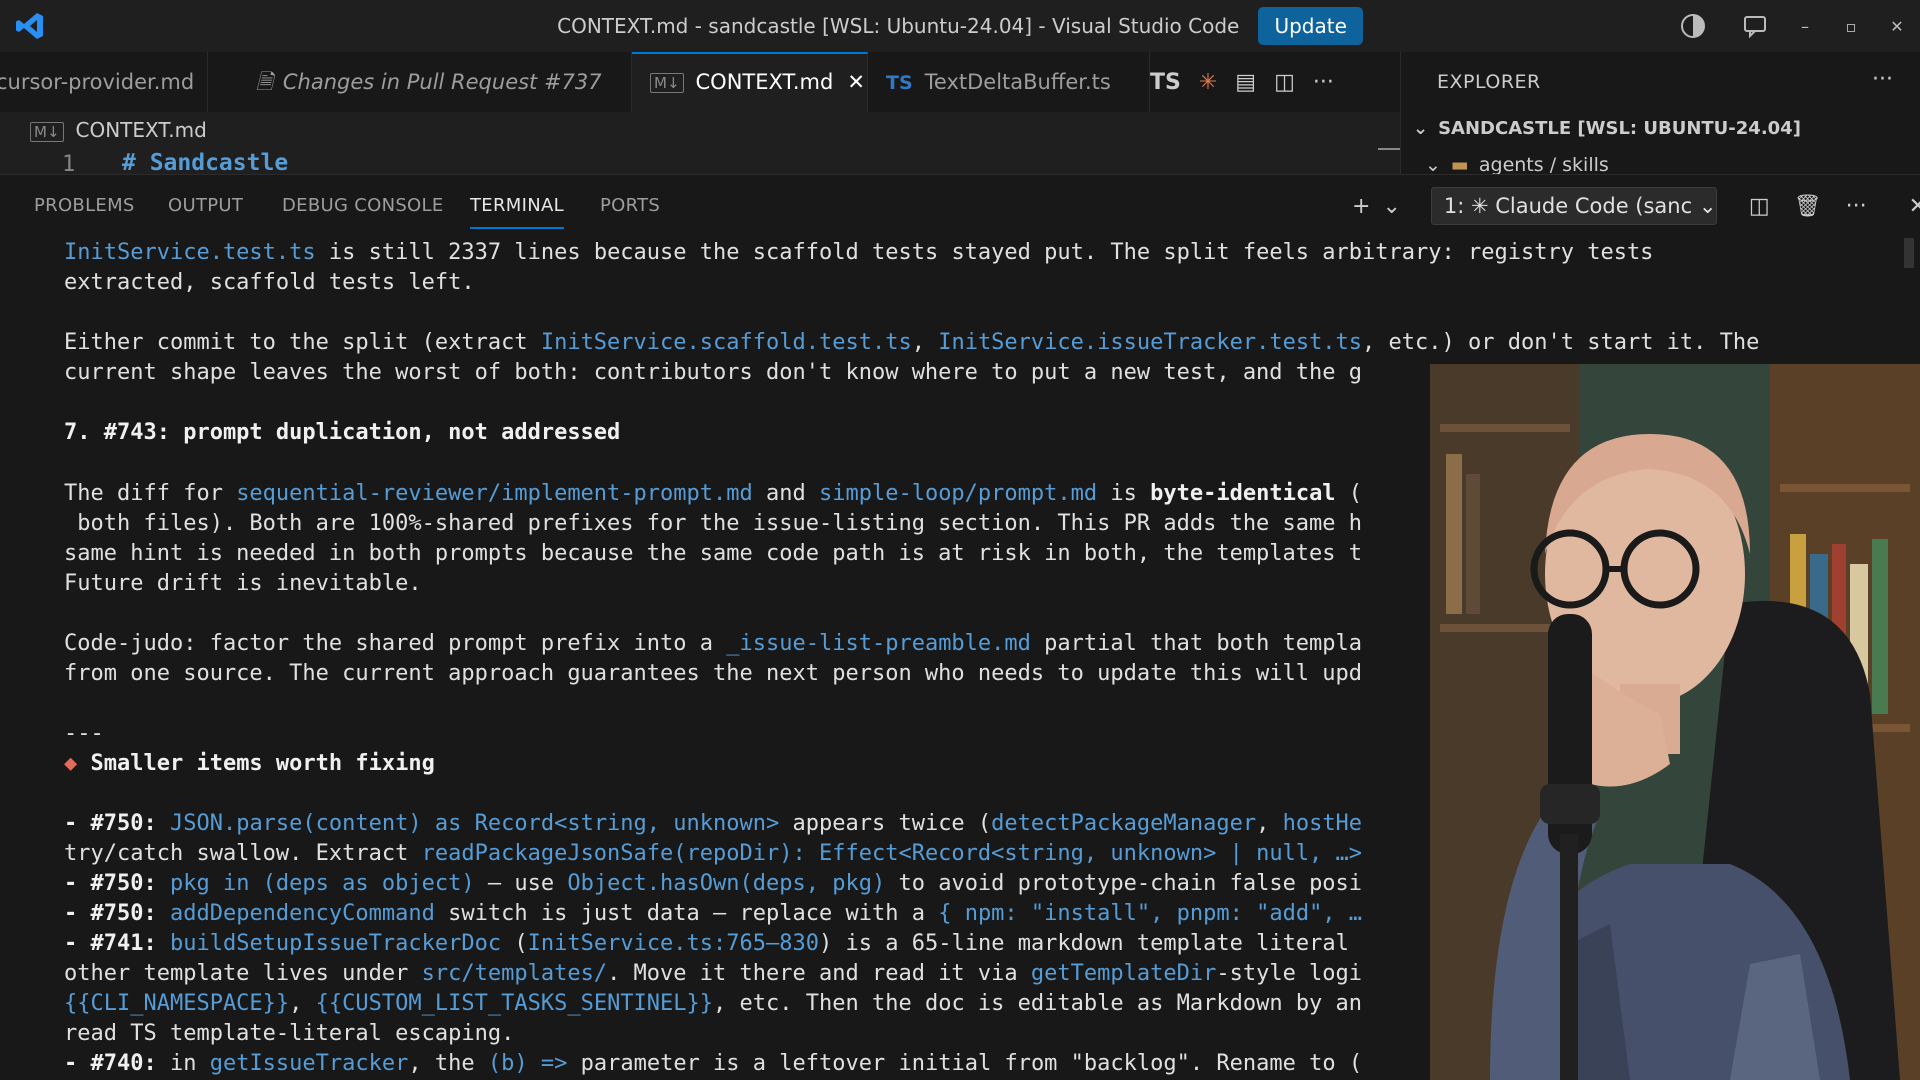  Describe the element at coordinates (435, 82) in the screenshot. I see `tab-pull-request-changes: 🗎 Changes in Pull Request #737` at that location.